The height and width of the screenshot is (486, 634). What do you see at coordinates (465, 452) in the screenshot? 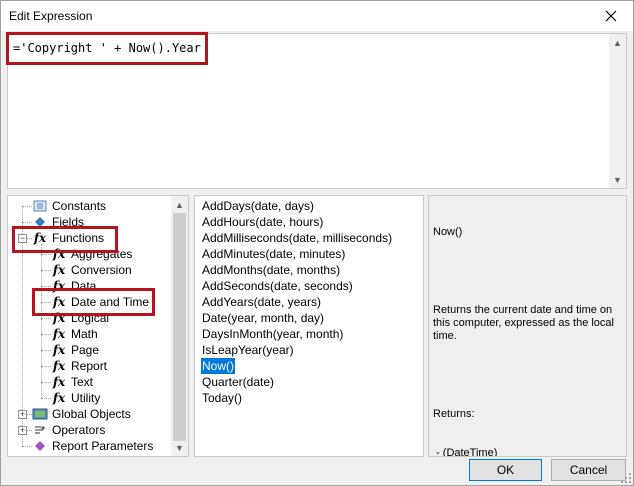
I see `description-returns-value: - (DateTime)` at bounding box center [465, 452].